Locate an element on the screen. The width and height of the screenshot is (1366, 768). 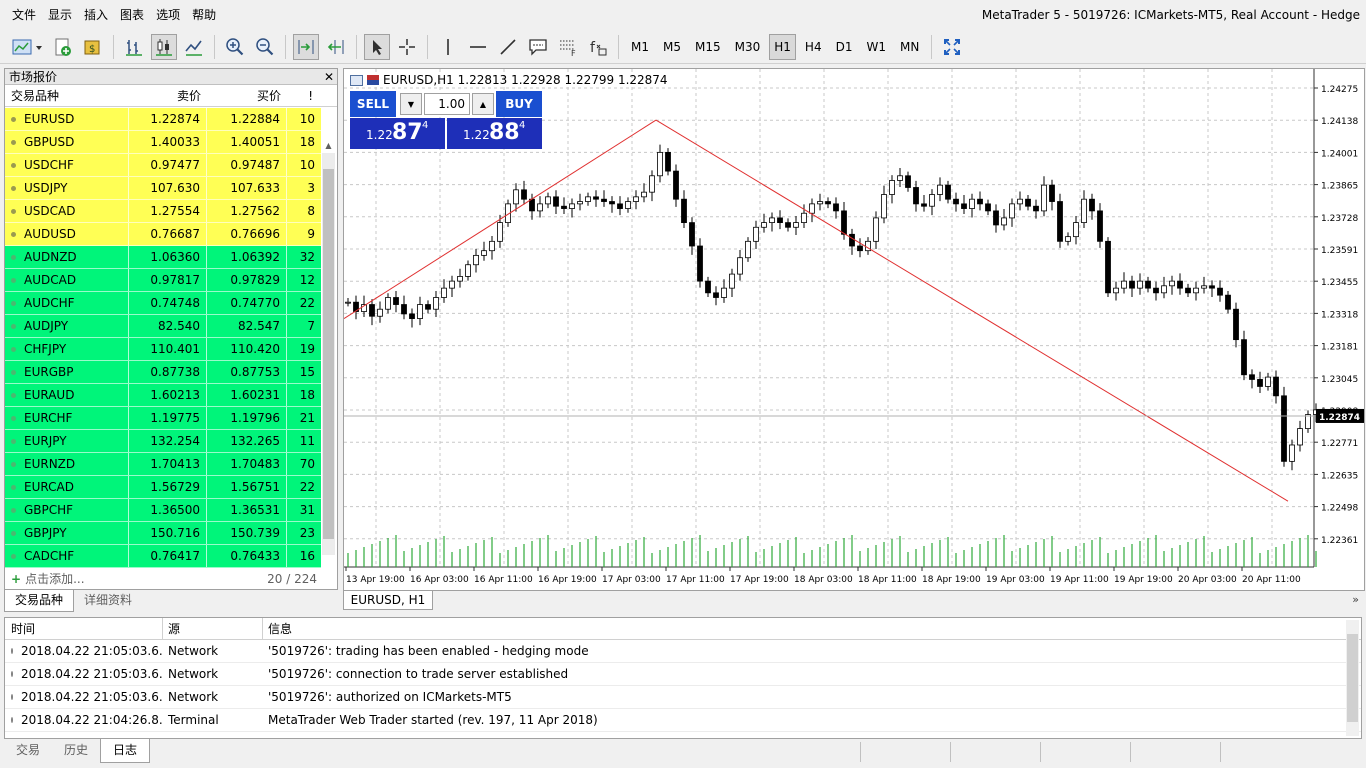
menu-options: 选项 is located at coordinates (168, 15).